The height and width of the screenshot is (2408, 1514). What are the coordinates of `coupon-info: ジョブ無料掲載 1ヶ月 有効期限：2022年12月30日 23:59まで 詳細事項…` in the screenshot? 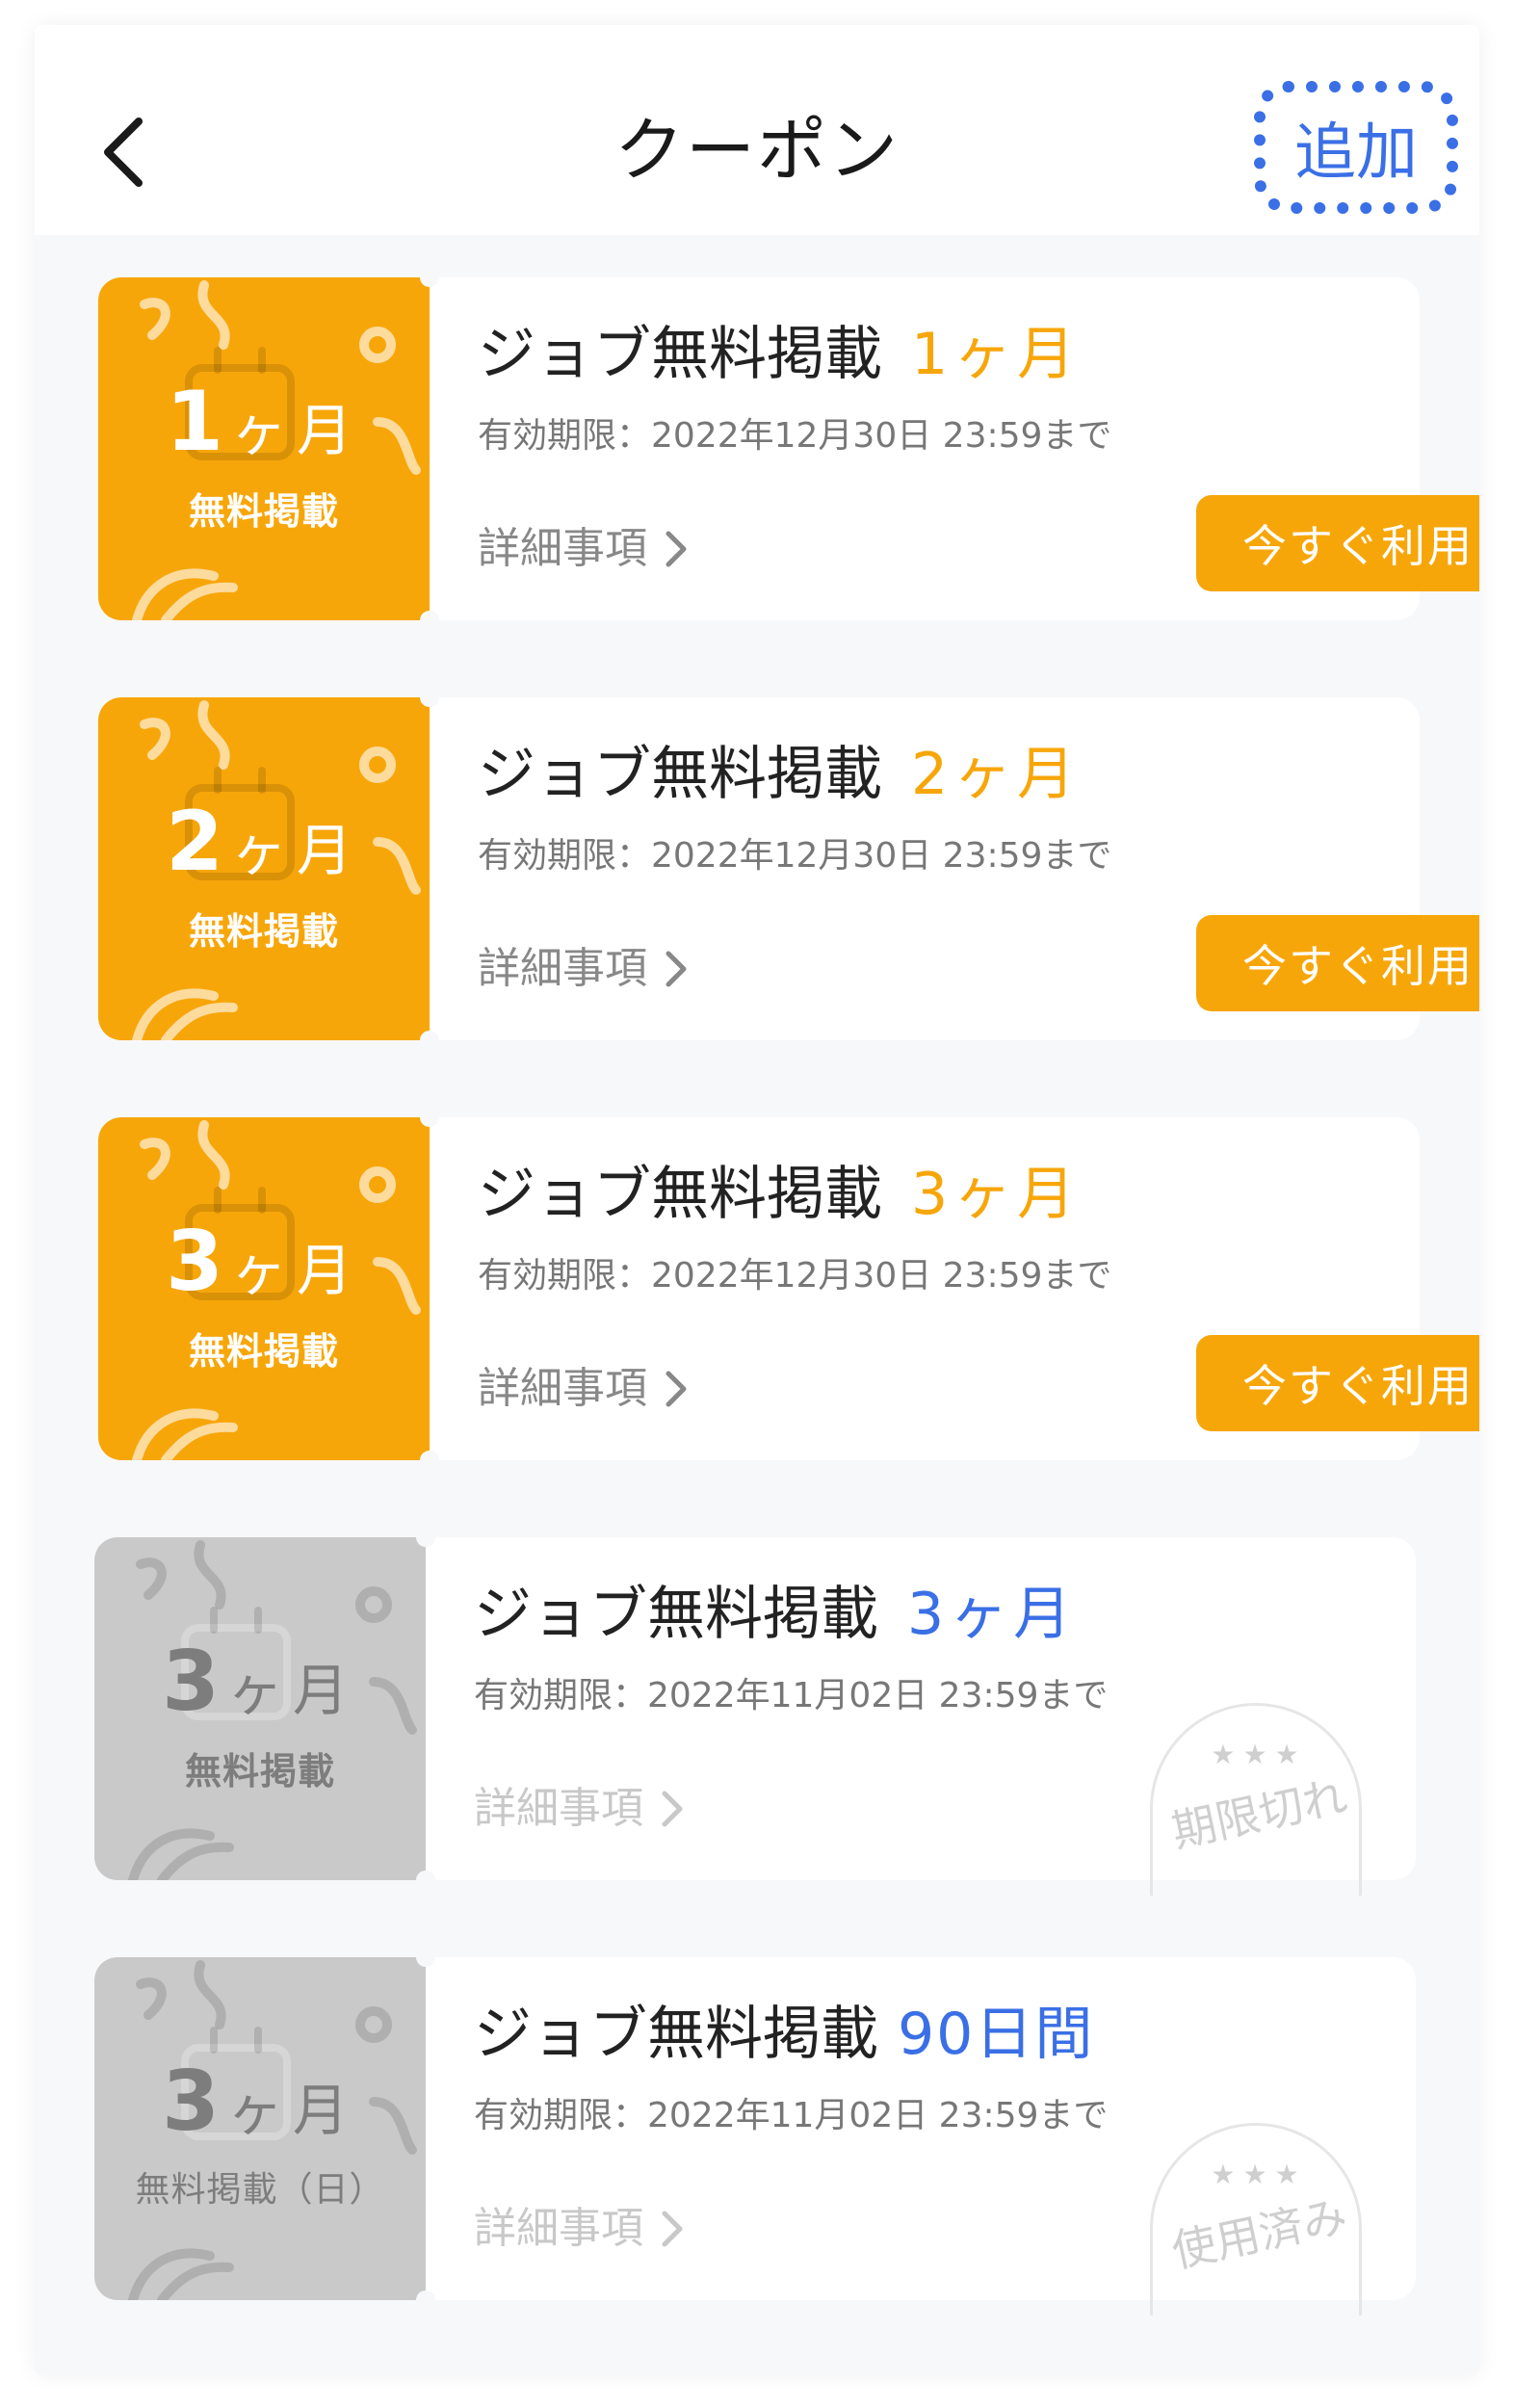 It's located at (978, 448).